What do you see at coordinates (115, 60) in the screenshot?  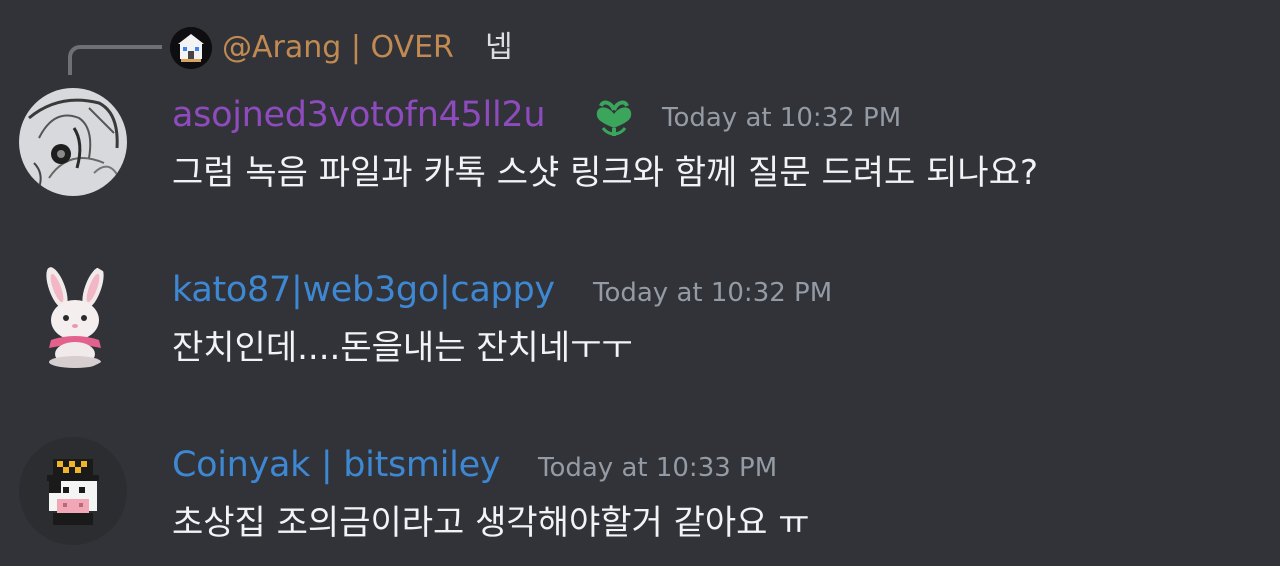 I see `reply-connector-line` at bounding box center [115, 60].